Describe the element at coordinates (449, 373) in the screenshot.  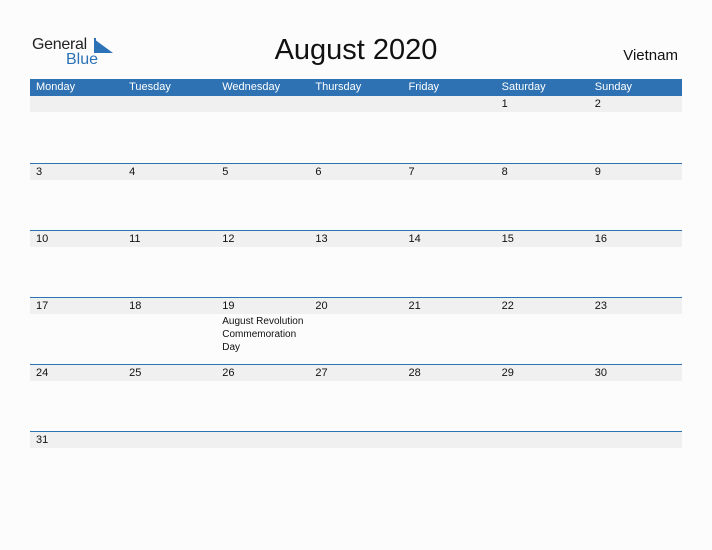
I see `day-cell: 28` at that location.